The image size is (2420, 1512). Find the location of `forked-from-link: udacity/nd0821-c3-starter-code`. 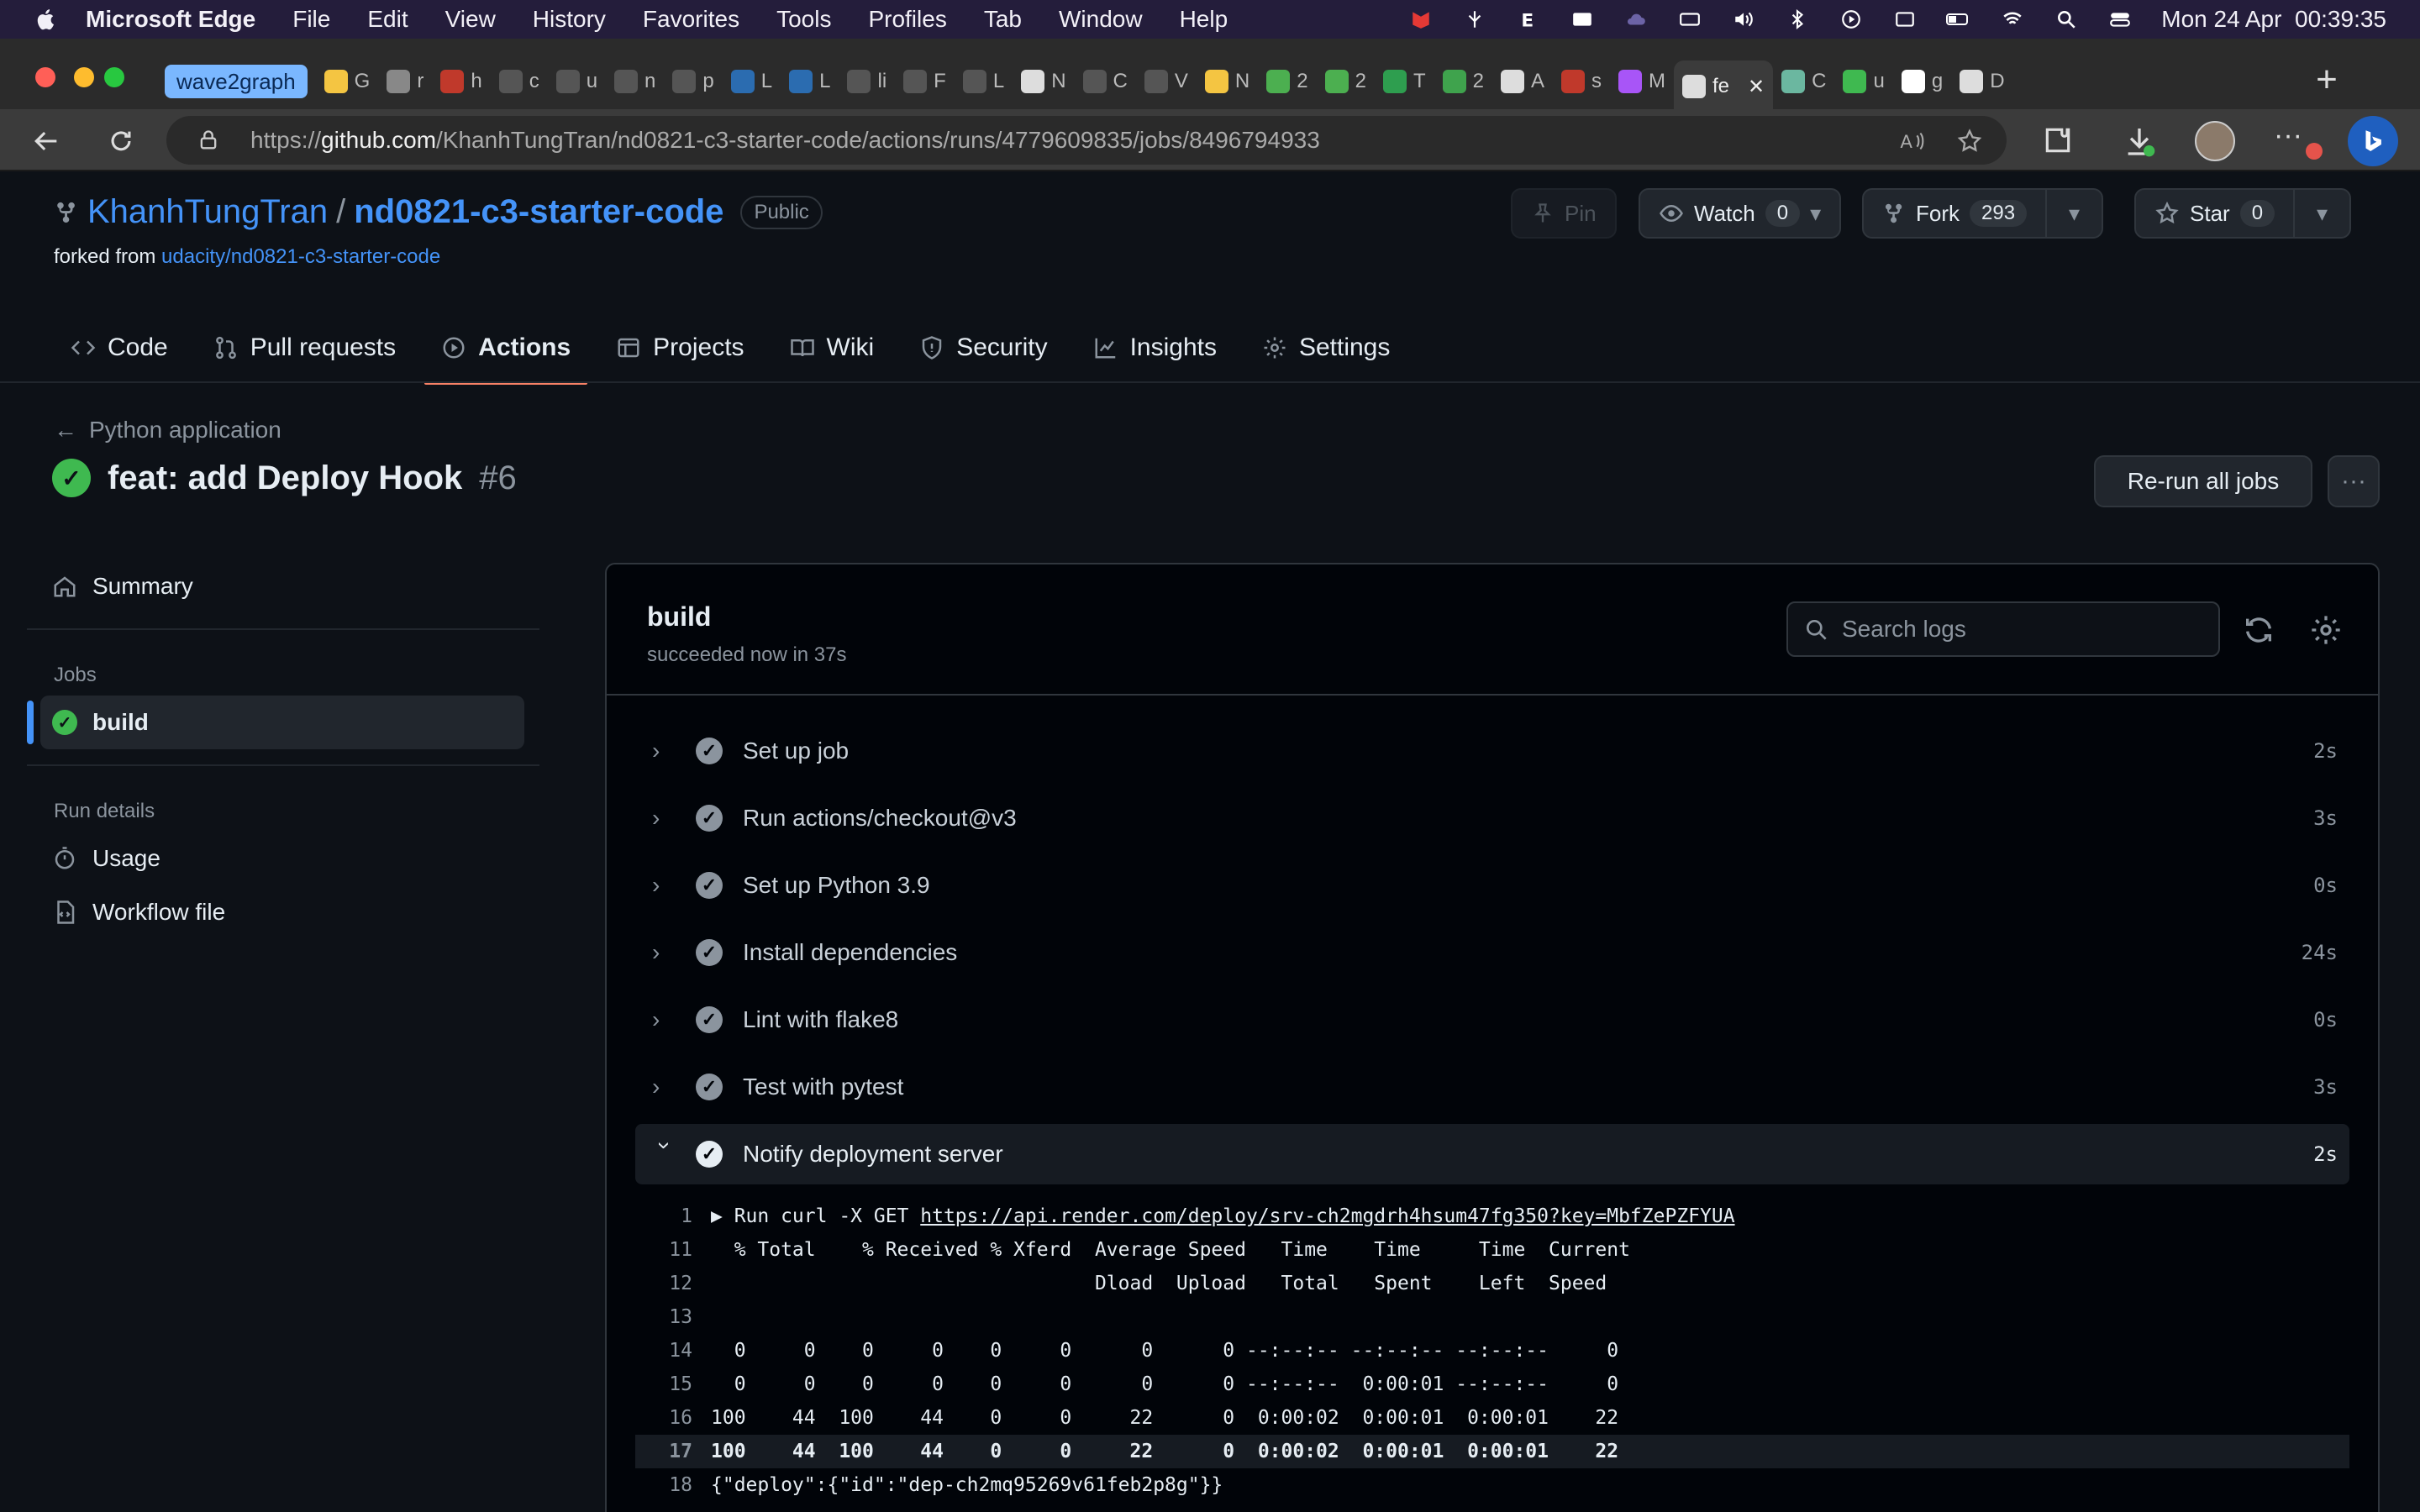

forked-from-link: udacity/nd0821-c3-starter-code is located at coordinates (300, 256).